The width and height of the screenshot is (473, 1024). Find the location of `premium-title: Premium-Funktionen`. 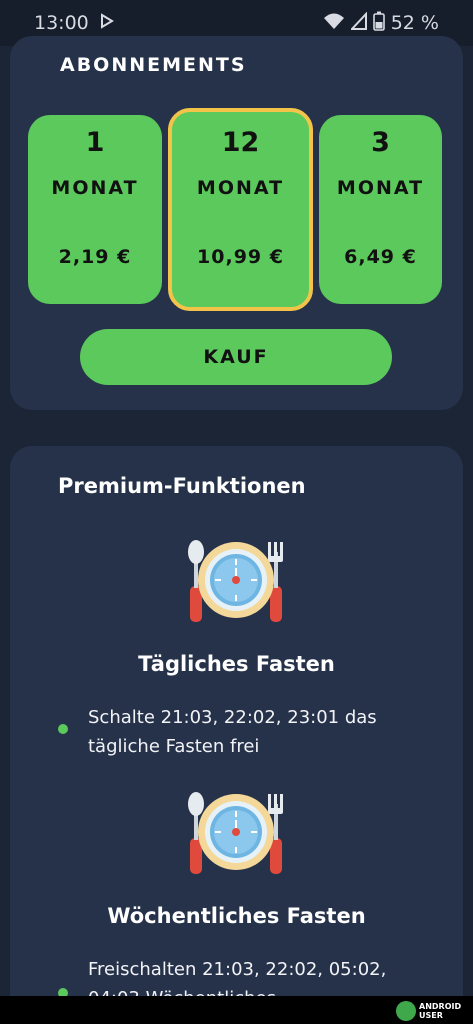

premium-title: Premium-Funktionen is located at coordinates (182, 486).